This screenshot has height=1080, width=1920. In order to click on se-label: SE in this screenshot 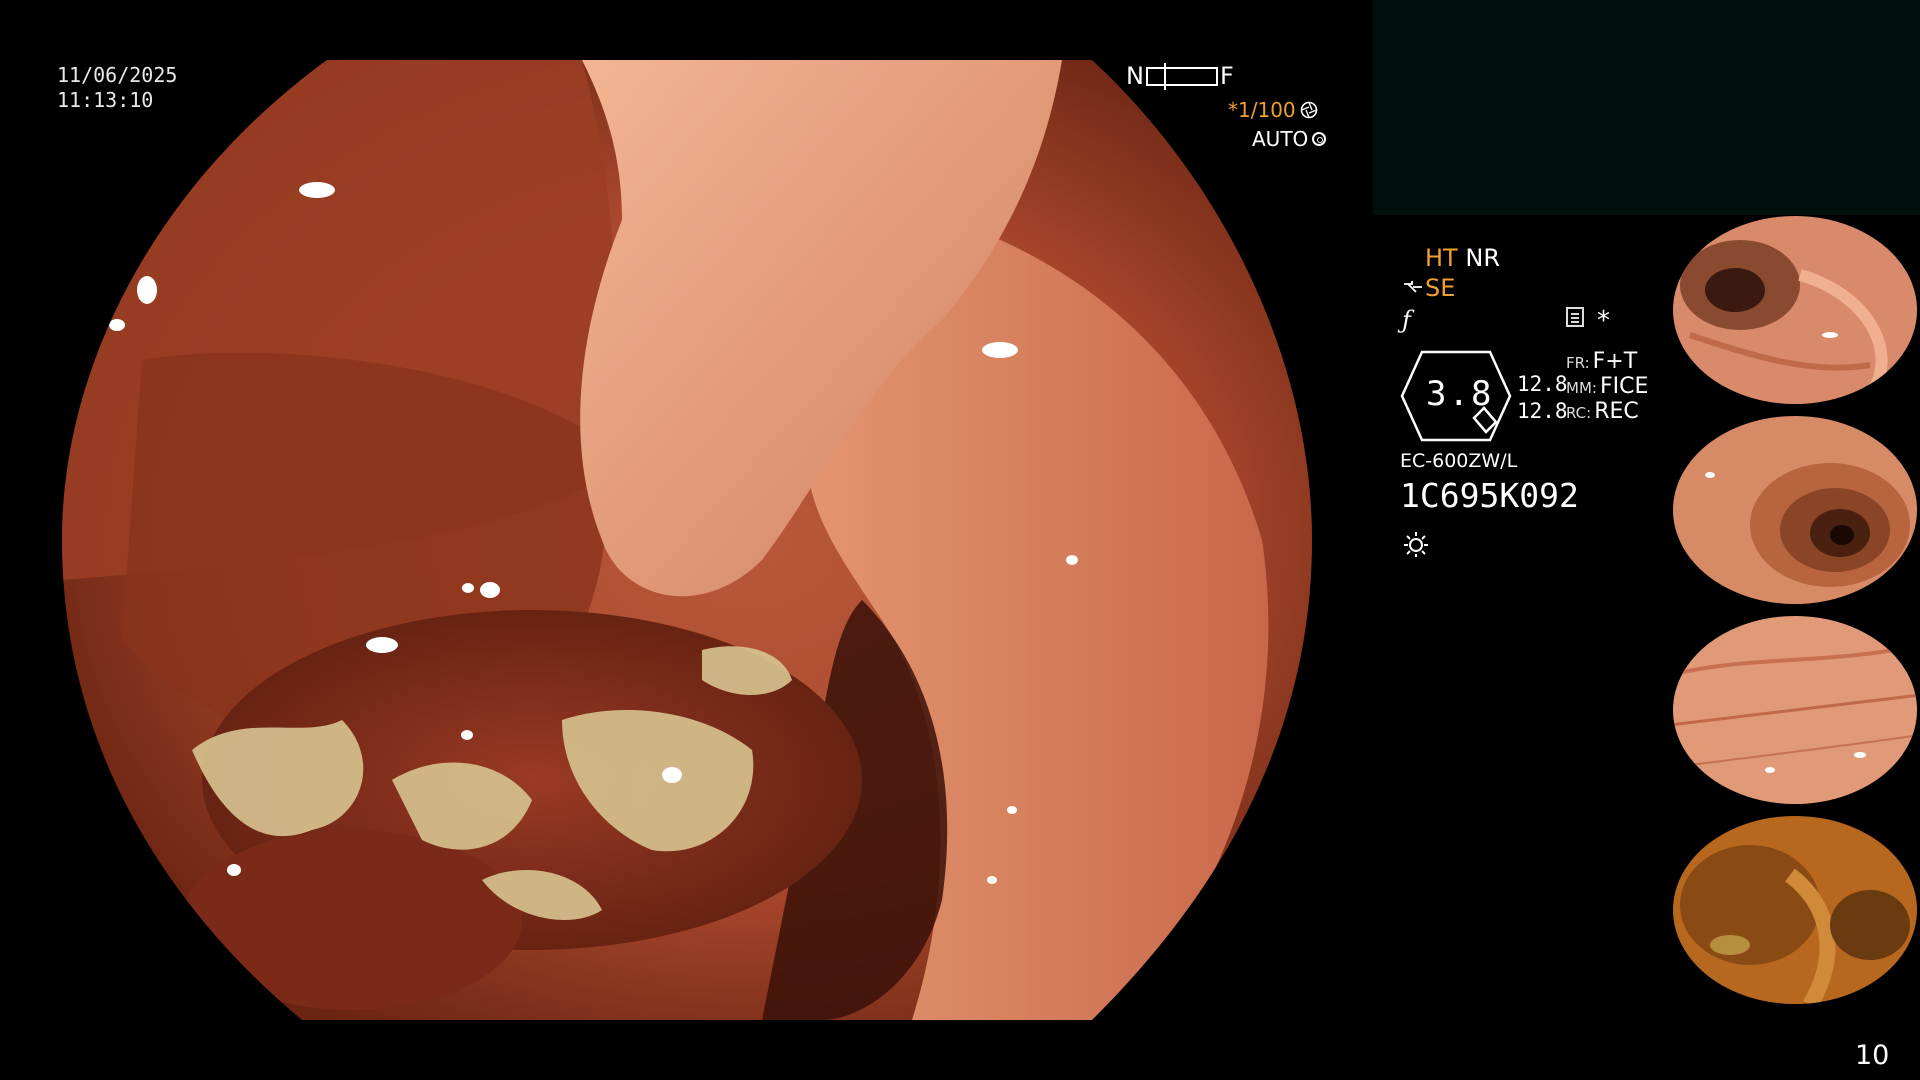, I will do `click(1440, 288)`.